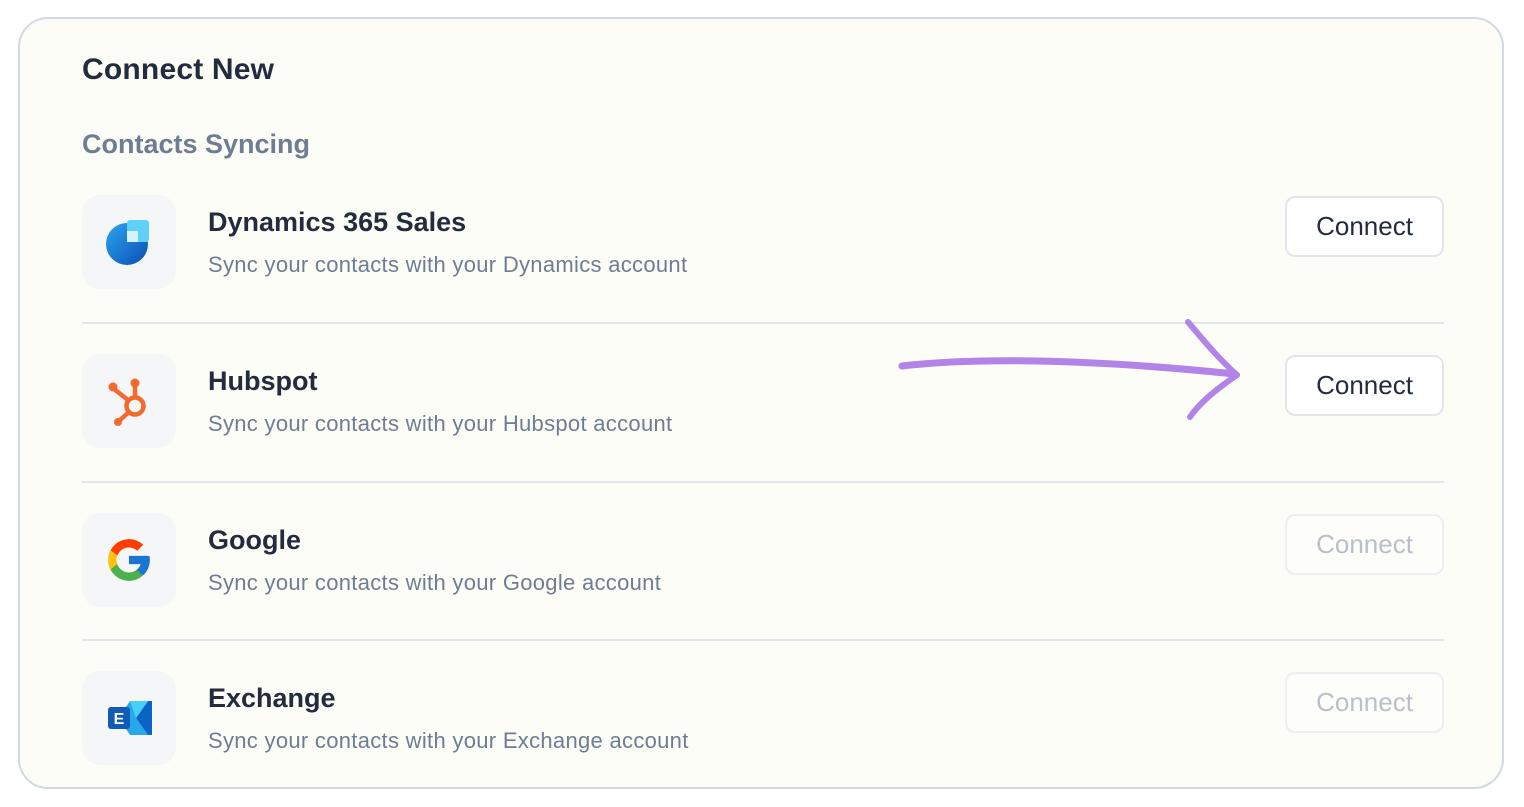 This screenshot has height=807, width=1524. I want to click on connect-exchange-button: Connect, so click(1364, 702).